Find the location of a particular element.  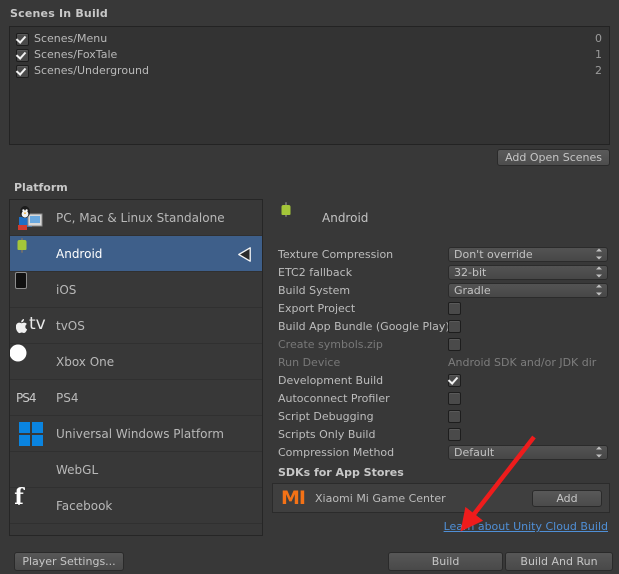

setting-row-export-project: Export Project is located at coordinates (441, 308).